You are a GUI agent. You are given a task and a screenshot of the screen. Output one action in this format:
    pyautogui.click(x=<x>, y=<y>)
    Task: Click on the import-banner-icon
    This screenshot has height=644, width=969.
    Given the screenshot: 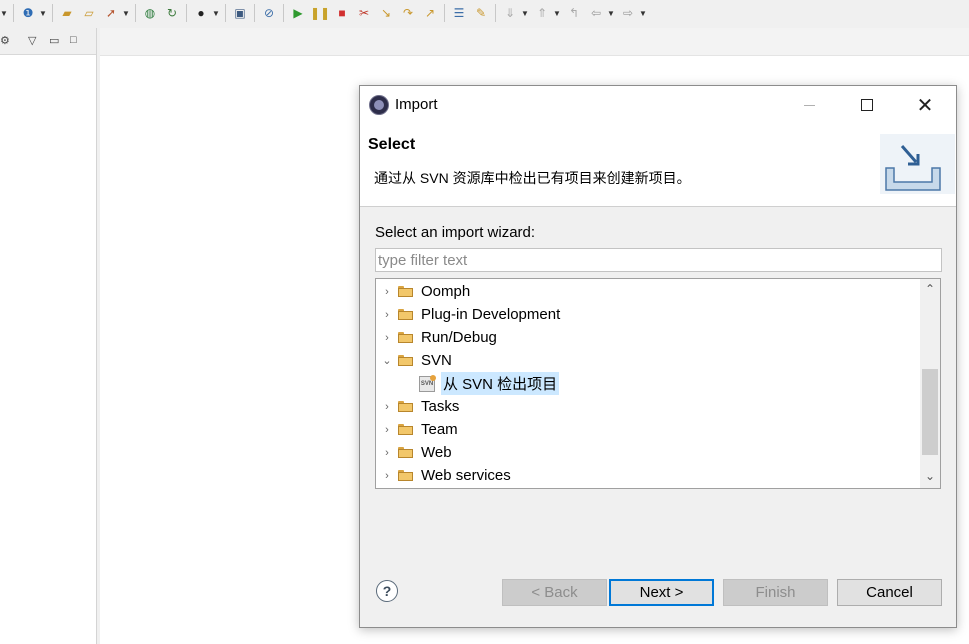 What is the action you would take?
    pyautogui.click(x=917, y=164)
    